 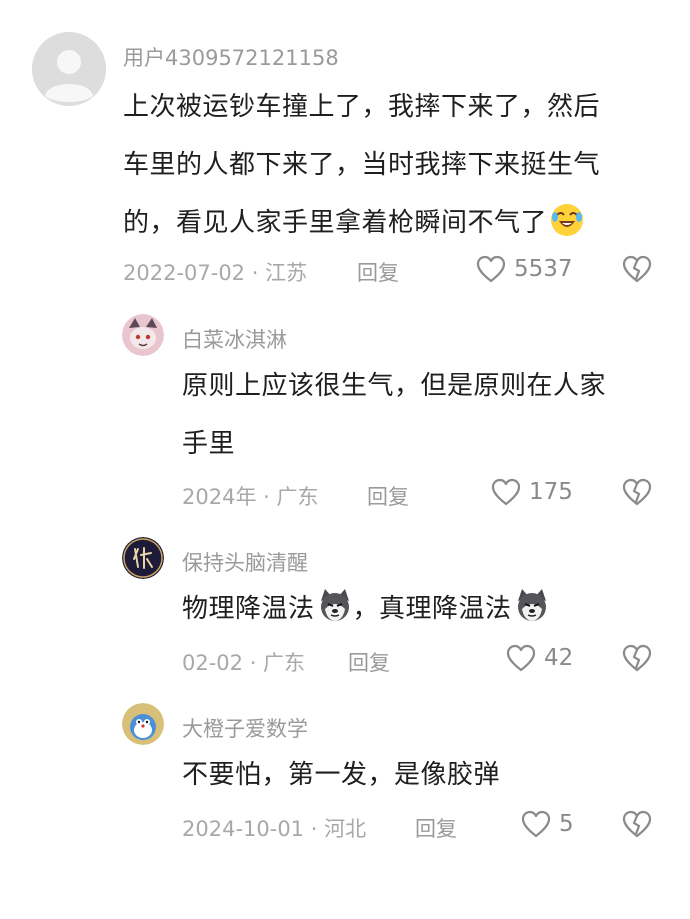 I want to click on comment-line: 原则上应该很生气，但是原则在人家, so click(x=394, y=386).